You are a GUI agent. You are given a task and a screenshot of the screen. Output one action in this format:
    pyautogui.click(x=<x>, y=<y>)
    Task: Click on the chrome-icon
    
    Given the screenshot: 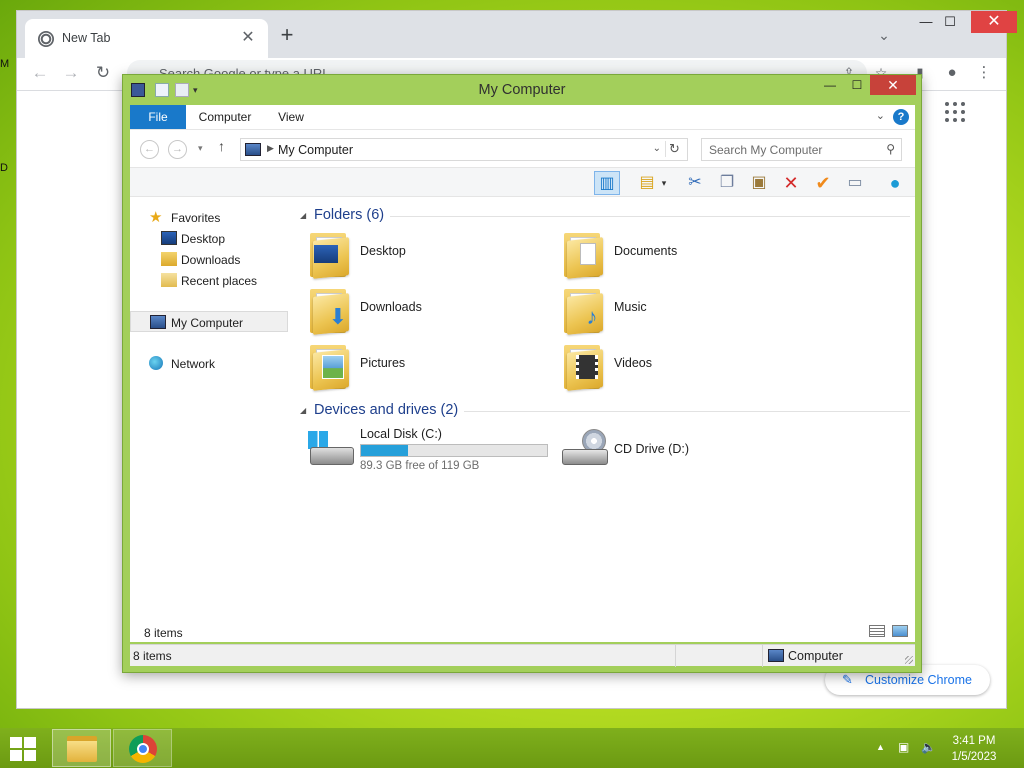 What is the action you would take?
    pyautogui.click(x=143, y=749)
    